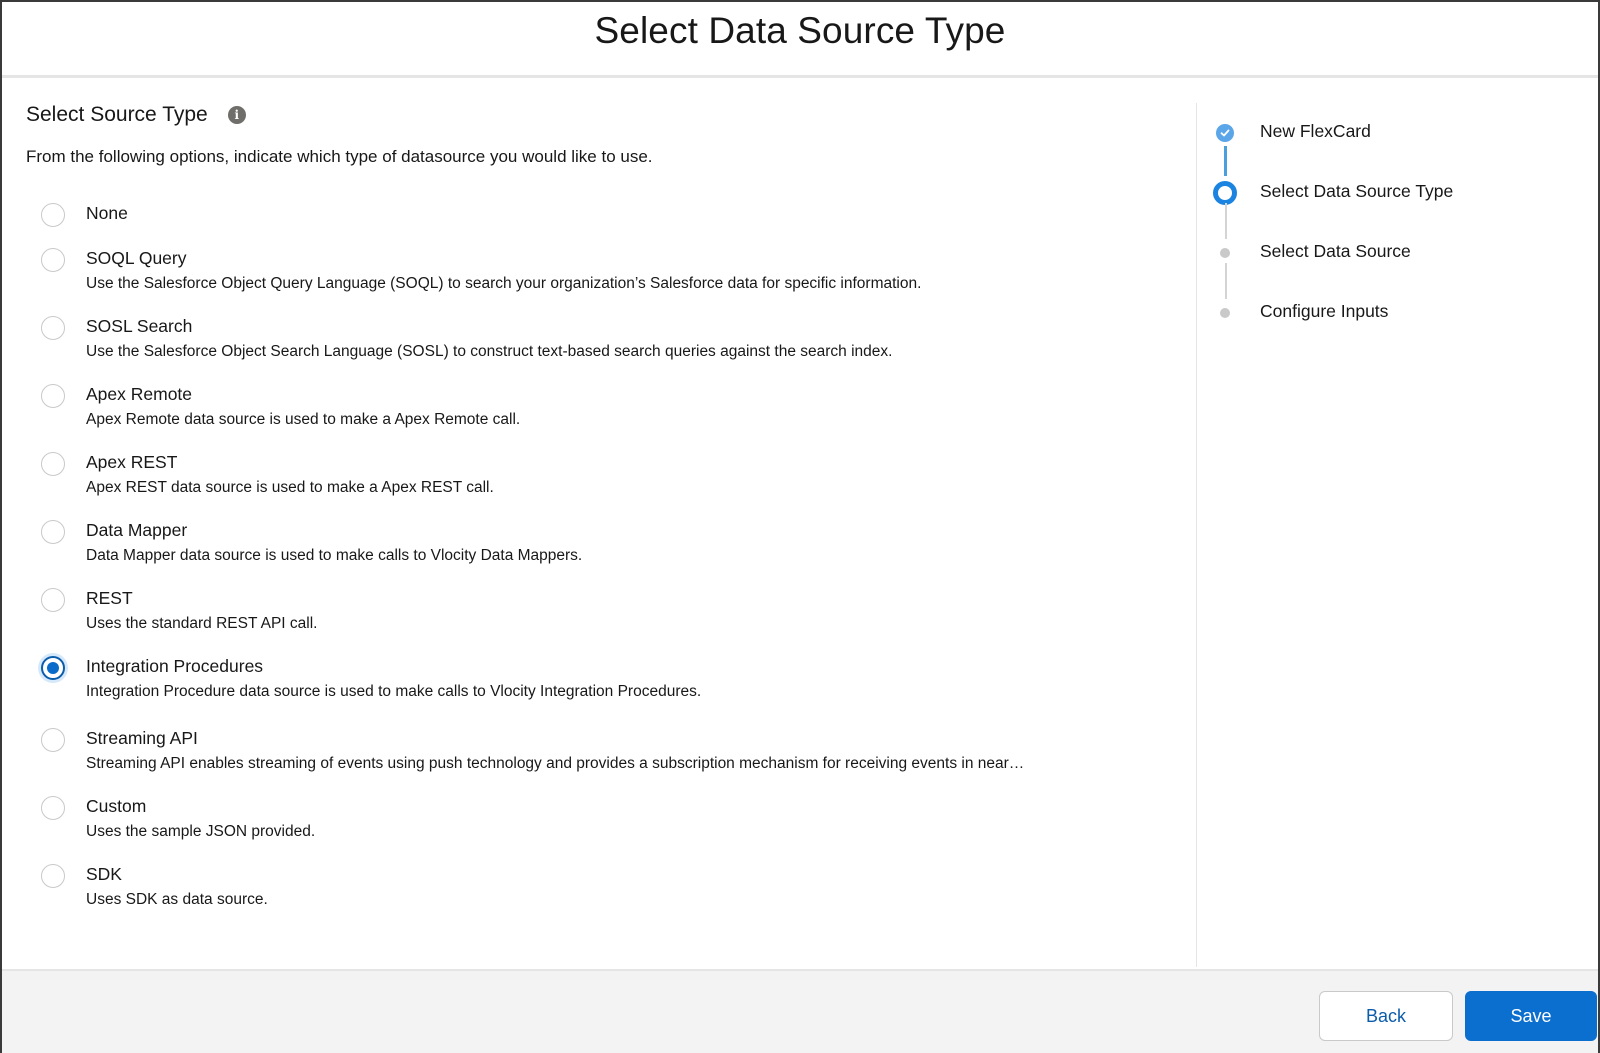 The height and width of the screenshot is (1053, 1600). Describe the element at coordinates (53, 668) in the screenshot. I see `radio-integration-procedures` at that location.